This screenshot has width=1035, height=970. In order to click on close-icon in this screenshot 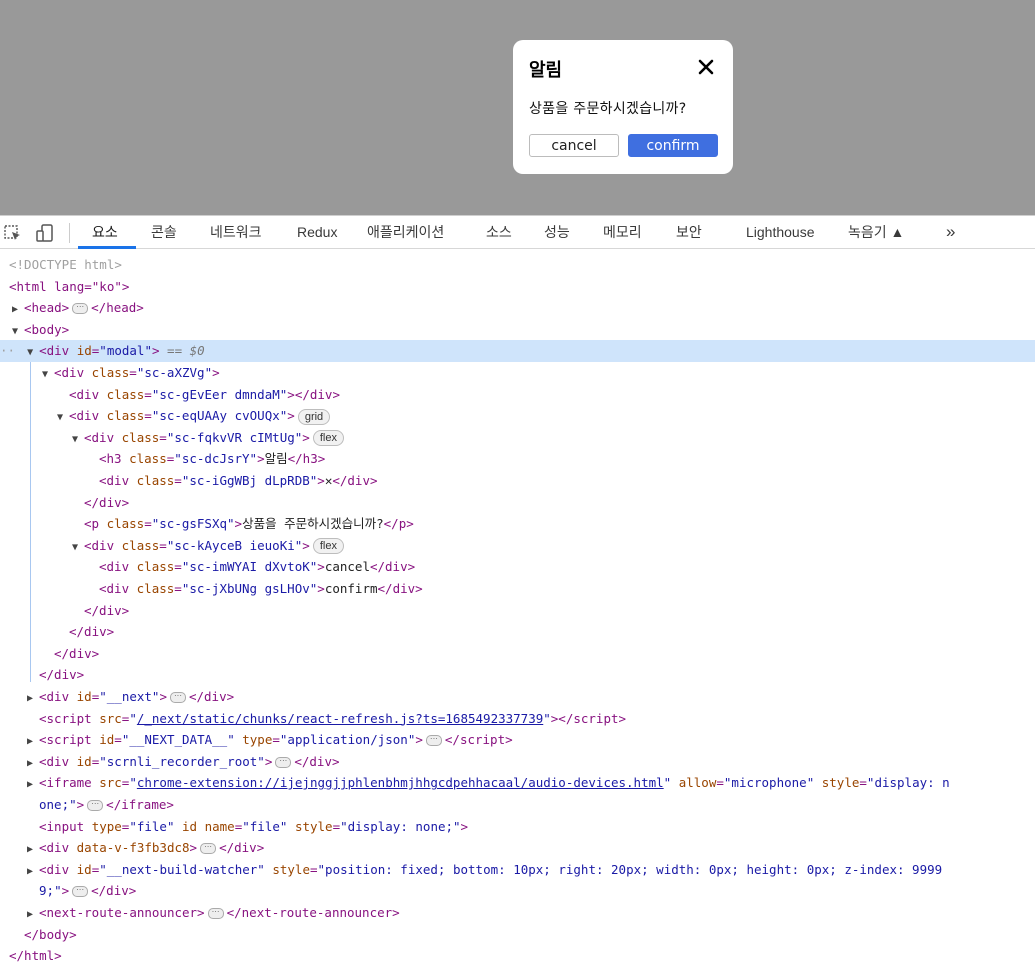, I will do `click(706, 67)`.